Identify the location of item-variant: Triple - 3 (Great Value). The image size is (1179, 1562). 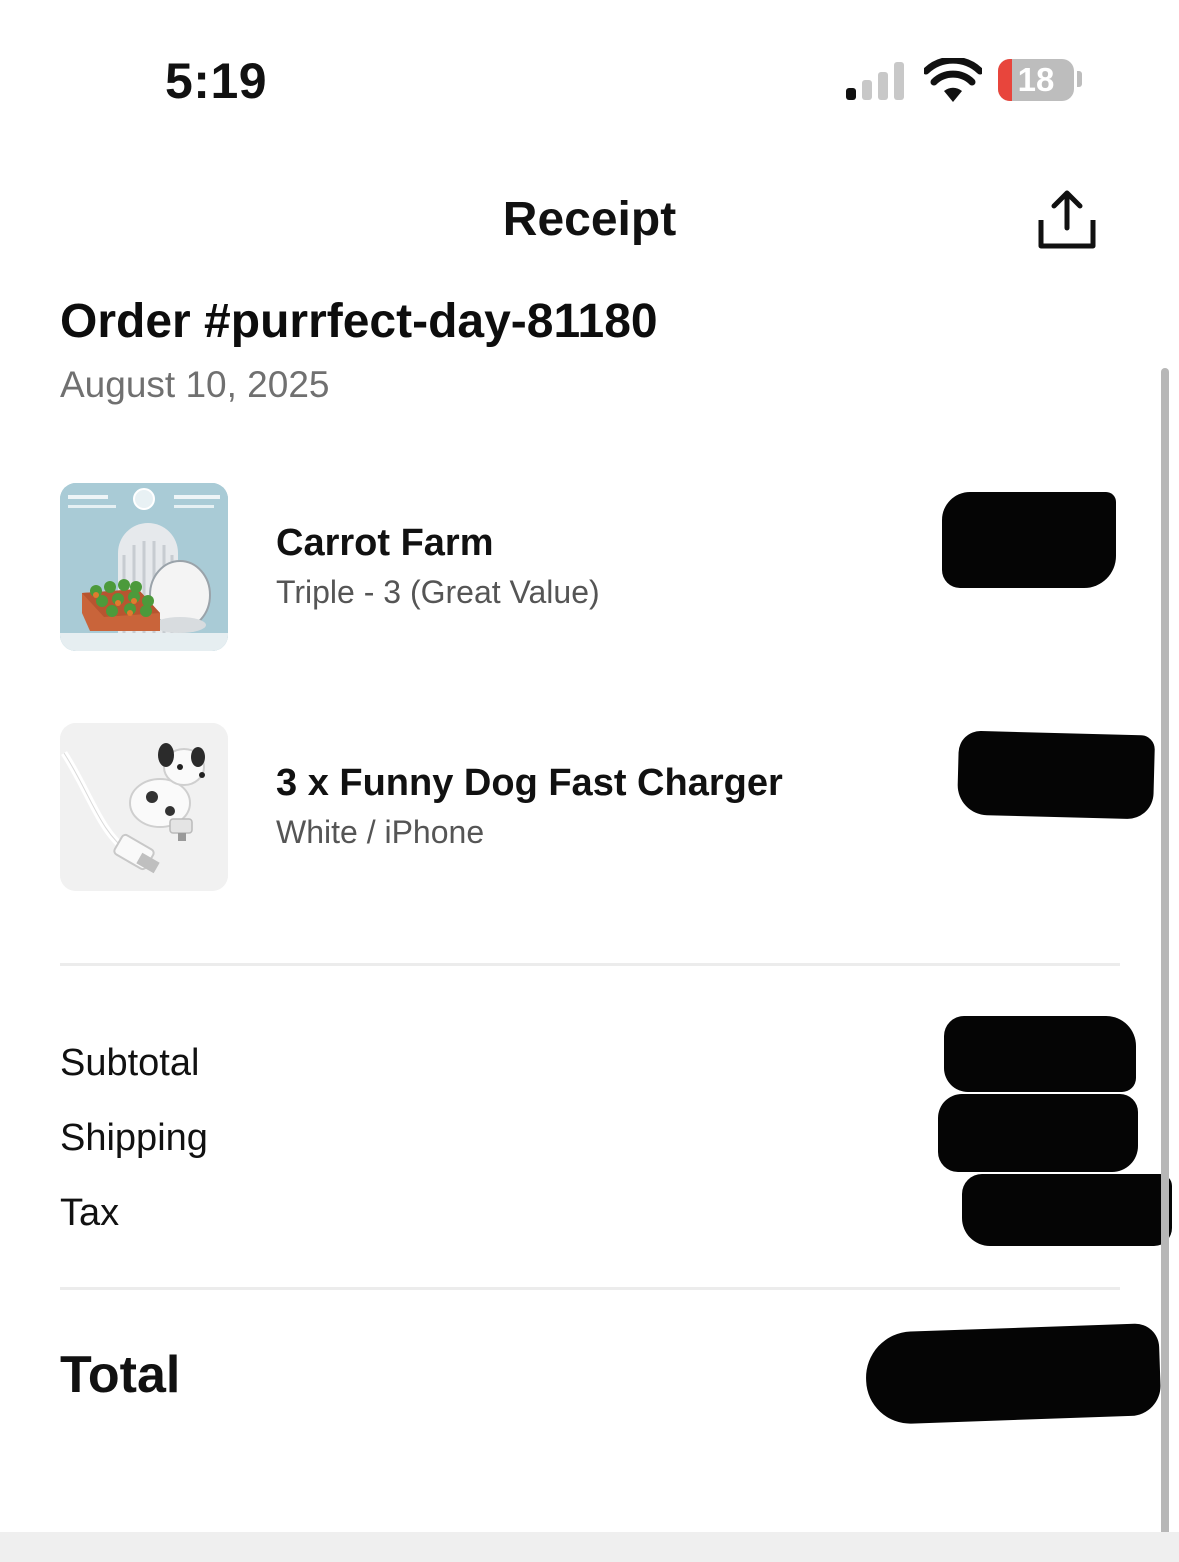
(438, 592).